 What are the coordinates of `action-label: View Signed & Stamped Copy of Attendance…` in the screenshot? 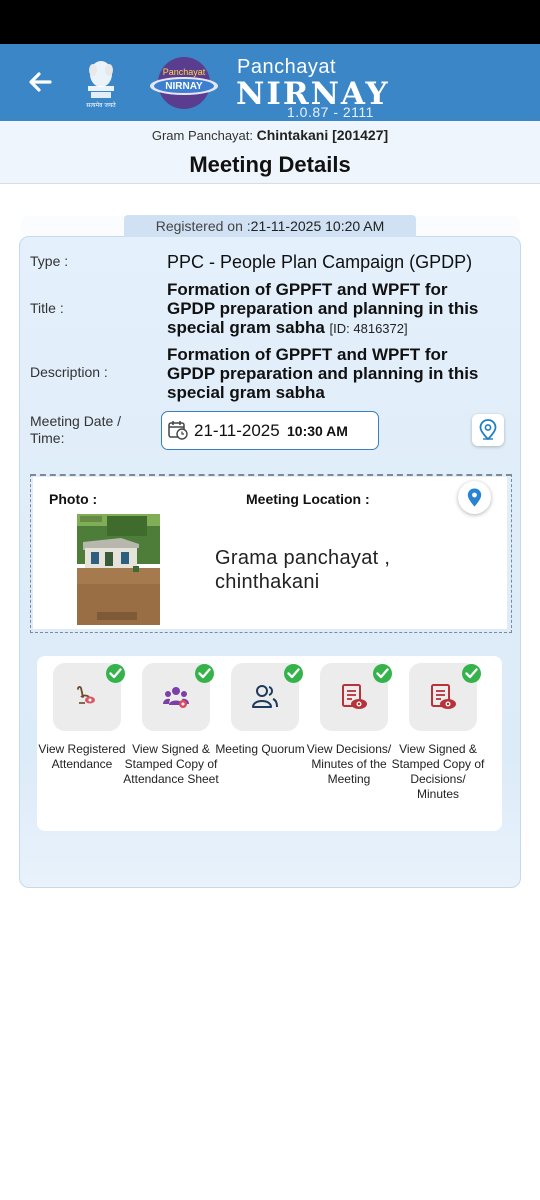 It's located at (171, 764).